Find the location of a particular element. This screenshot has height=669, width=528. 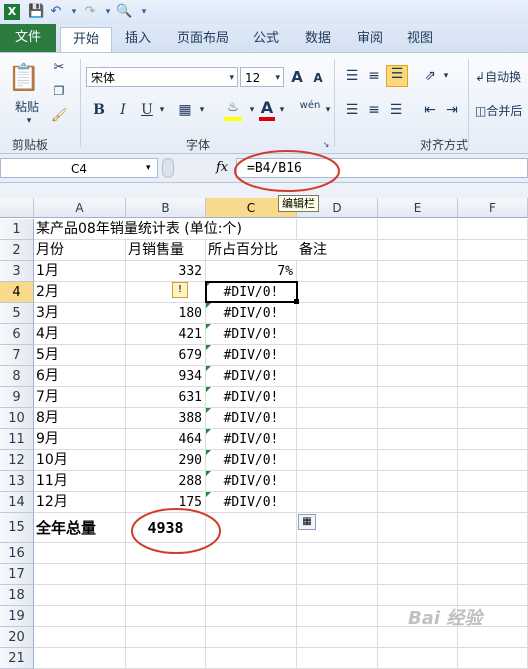

fill-handle is located at coordinates (296, 301).